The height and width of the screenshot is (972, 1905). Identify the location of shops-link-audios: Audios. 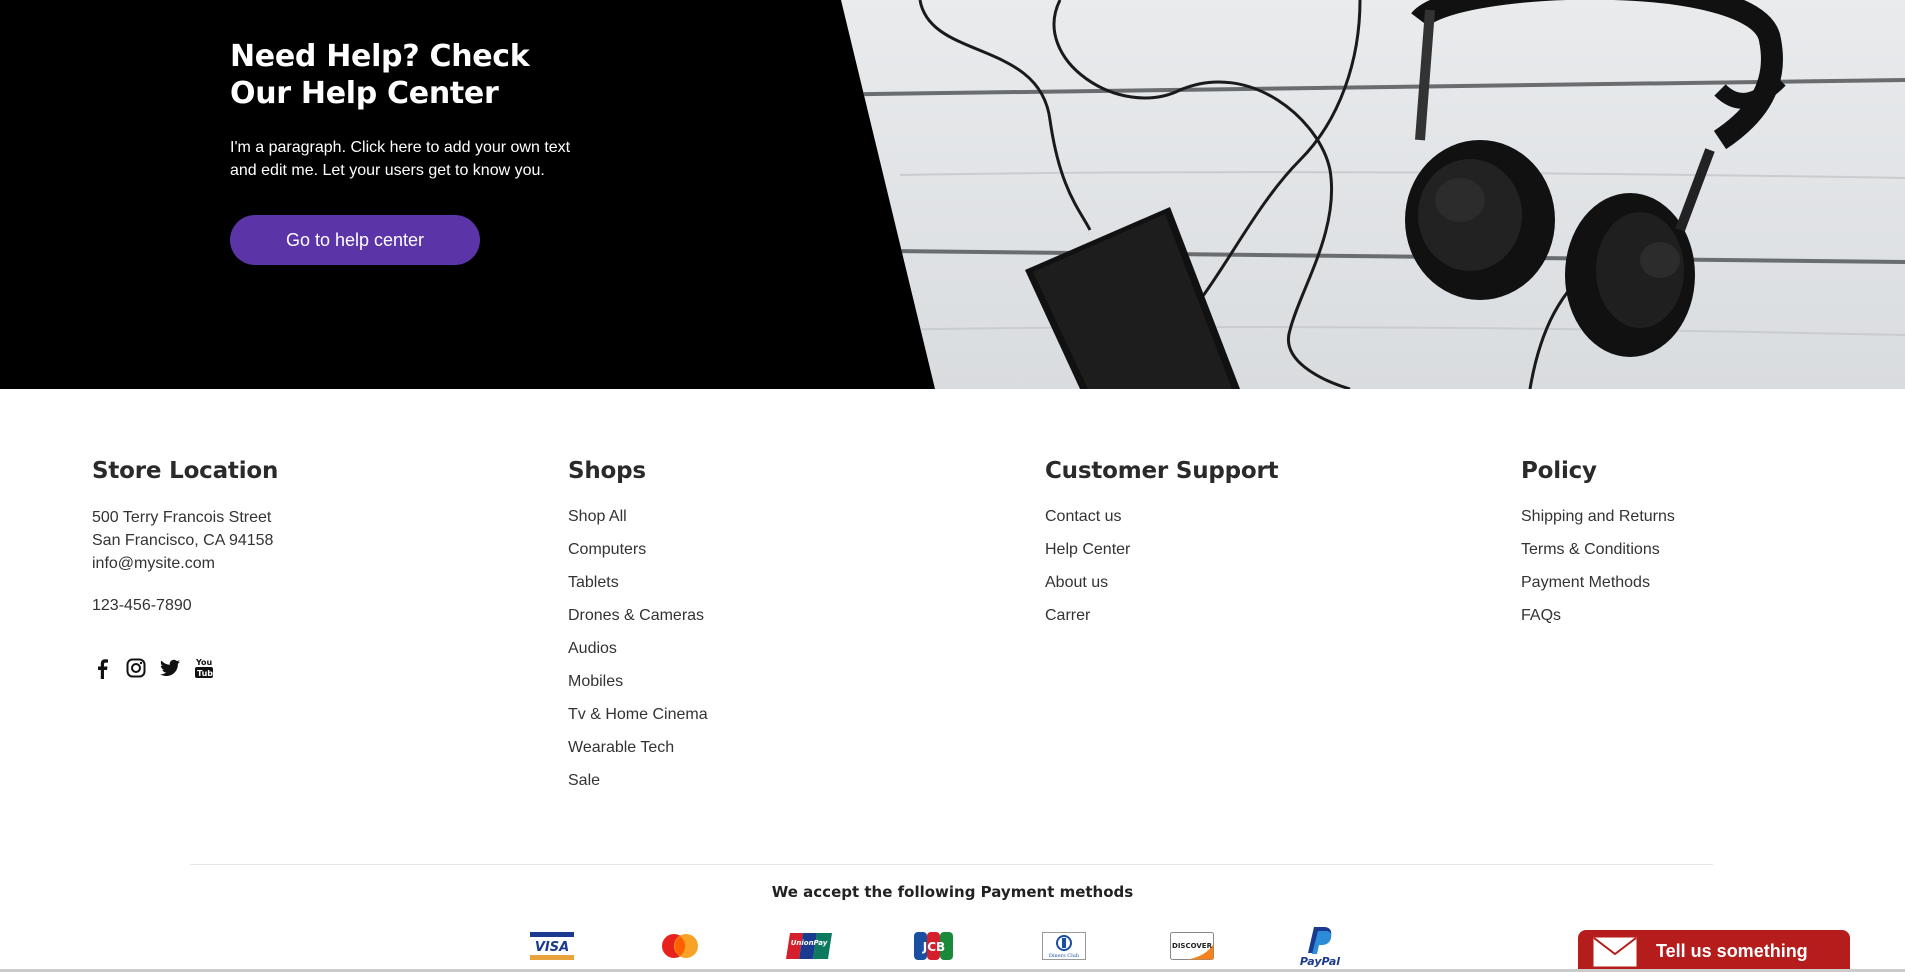
(638, 648).